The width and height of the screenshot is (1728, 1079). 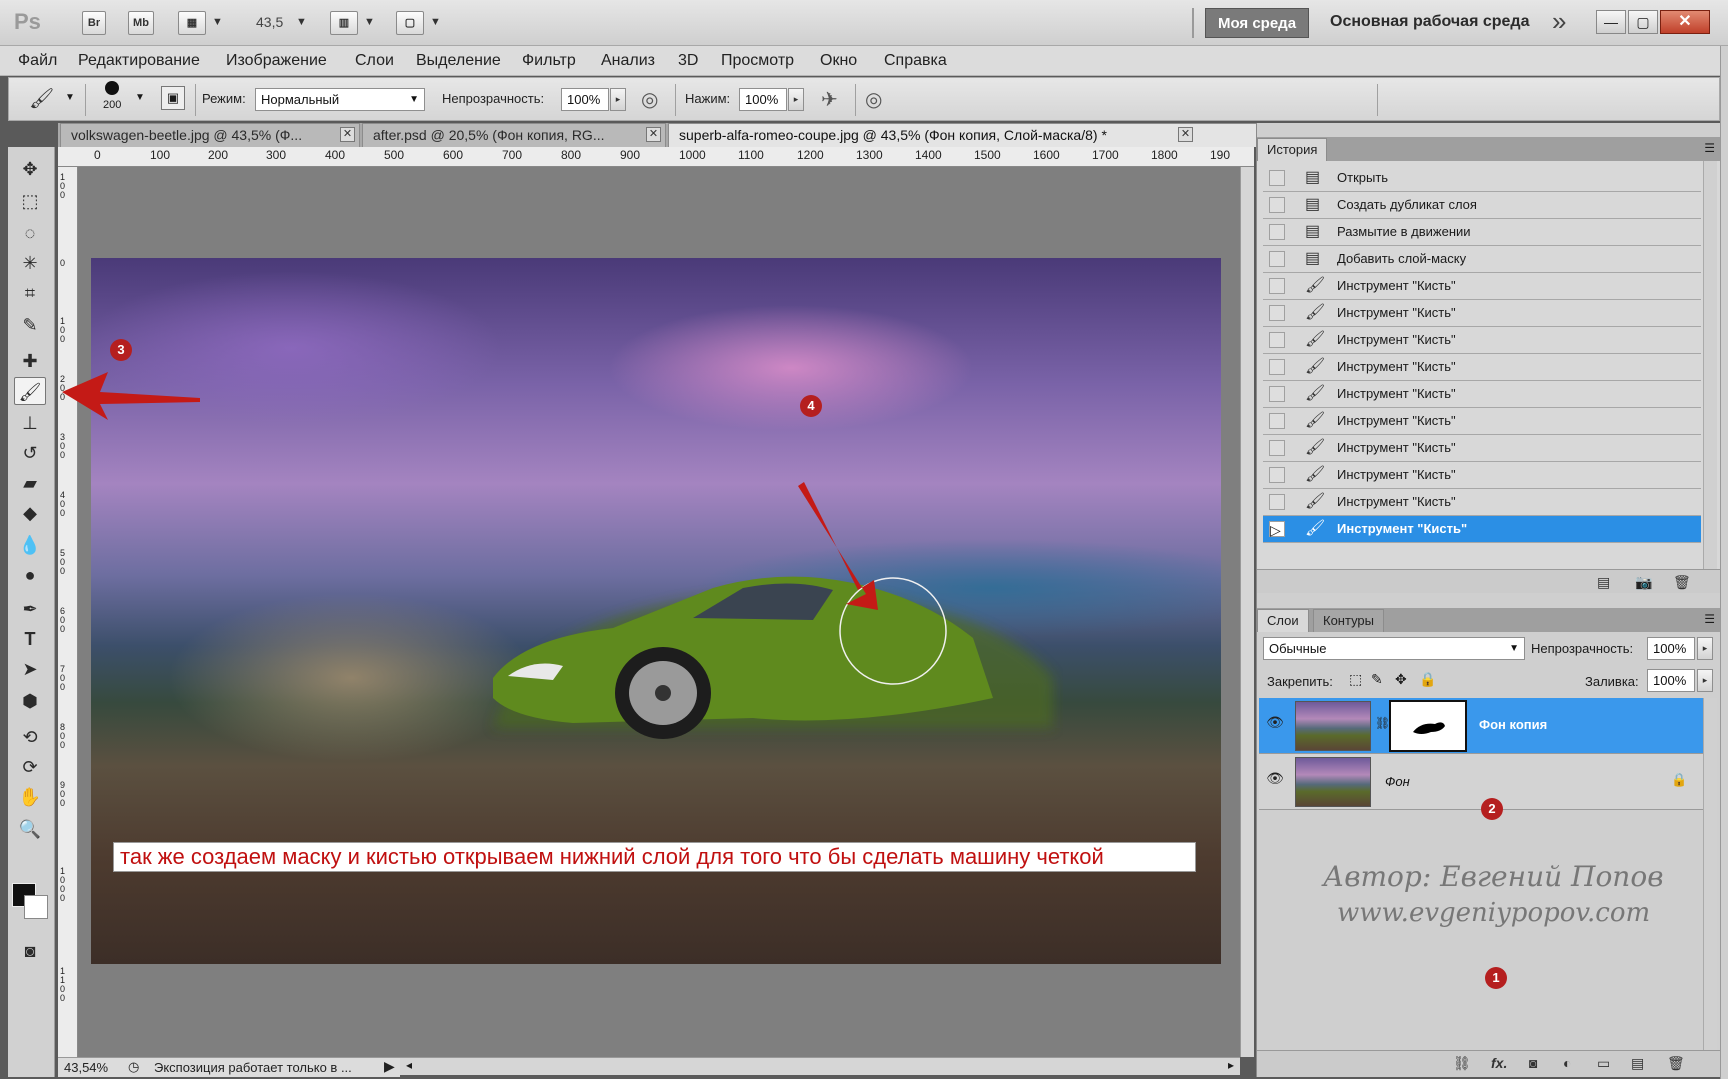 I want to click on history-item-selected: ▷ 🖌 Инструмент "Кисть", so click(x=1482, y=529).